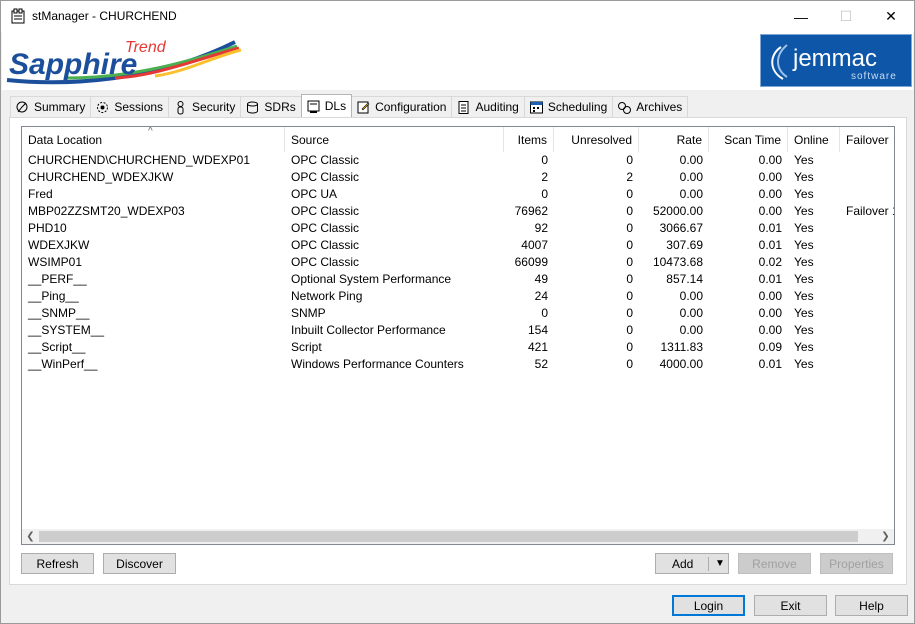 The image size is (915, 624). What do you see at coordinates (541, 228) in the screenshot?
I see `cell-items: 92` at bounding box center [541, 228].